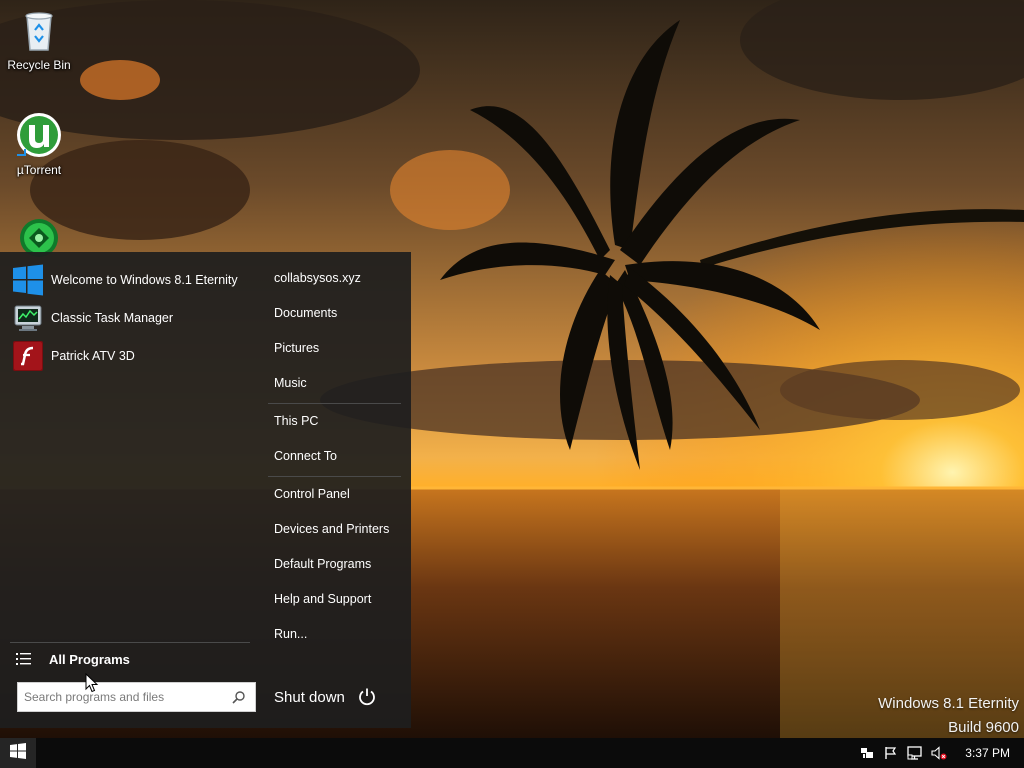 This screenshot has height=768, width=1024. Describe the element at coordinates (948, 703) in the screenshot. I see `os-watermark-title: Windows 8.1 Eternity` at that location.